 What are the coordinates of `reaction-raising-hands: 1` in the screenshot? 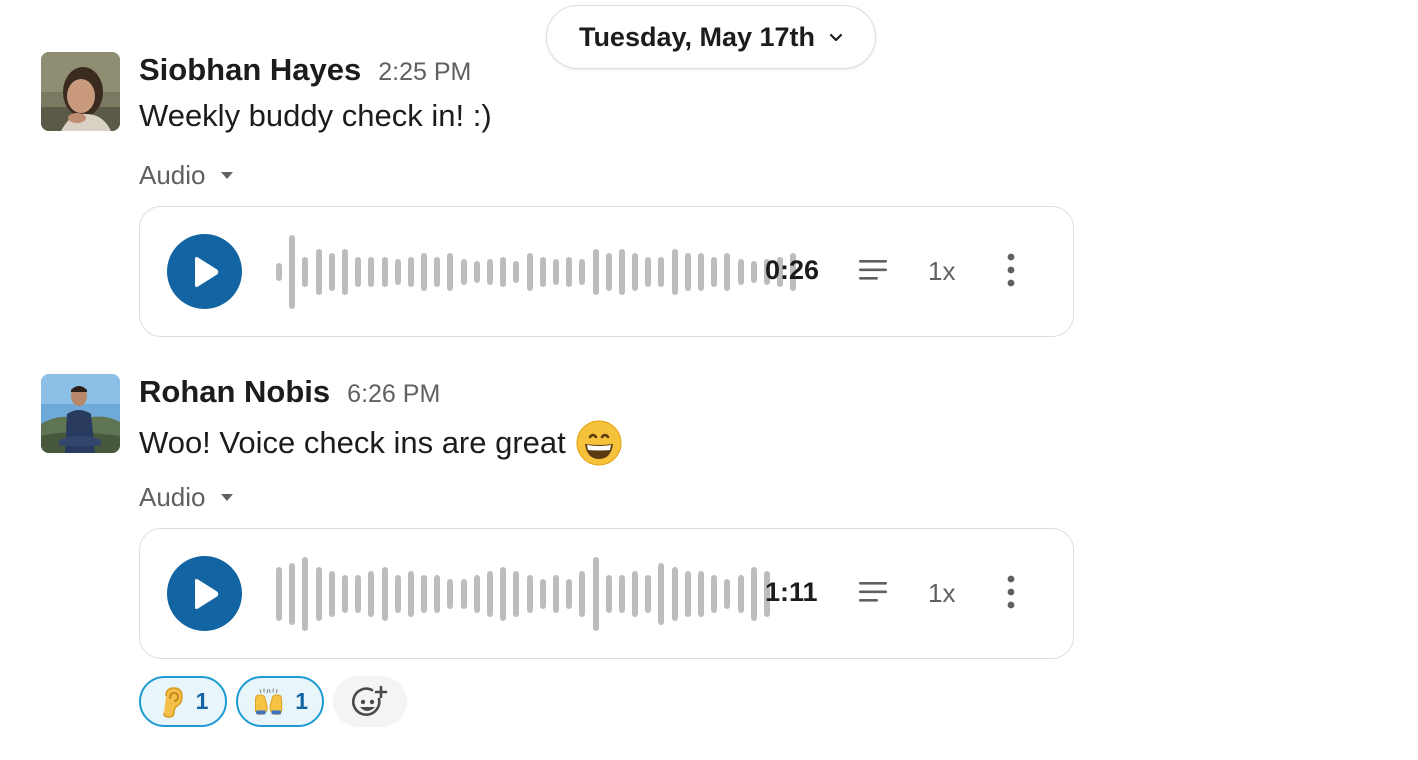 It's located at (280, 701).